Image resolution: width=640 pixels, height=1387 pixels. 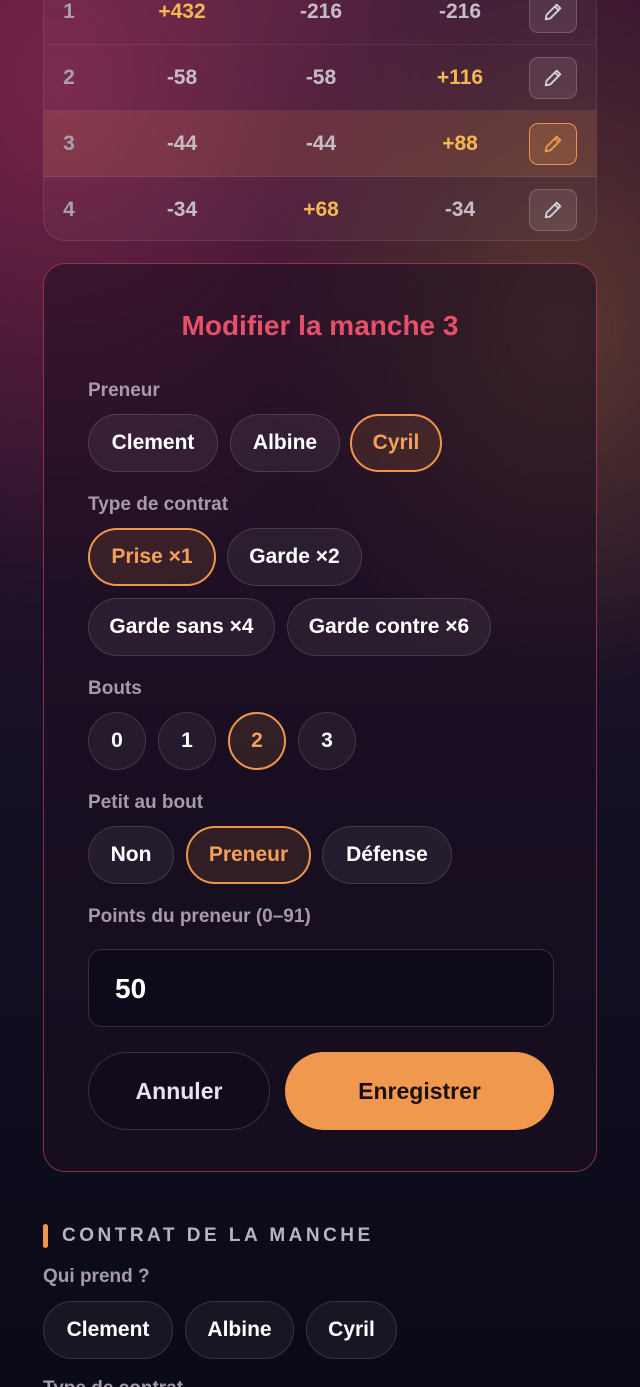 I want to click on contrat-option-garde-contre: Garde contre ×6, so click(x=389, y=627).